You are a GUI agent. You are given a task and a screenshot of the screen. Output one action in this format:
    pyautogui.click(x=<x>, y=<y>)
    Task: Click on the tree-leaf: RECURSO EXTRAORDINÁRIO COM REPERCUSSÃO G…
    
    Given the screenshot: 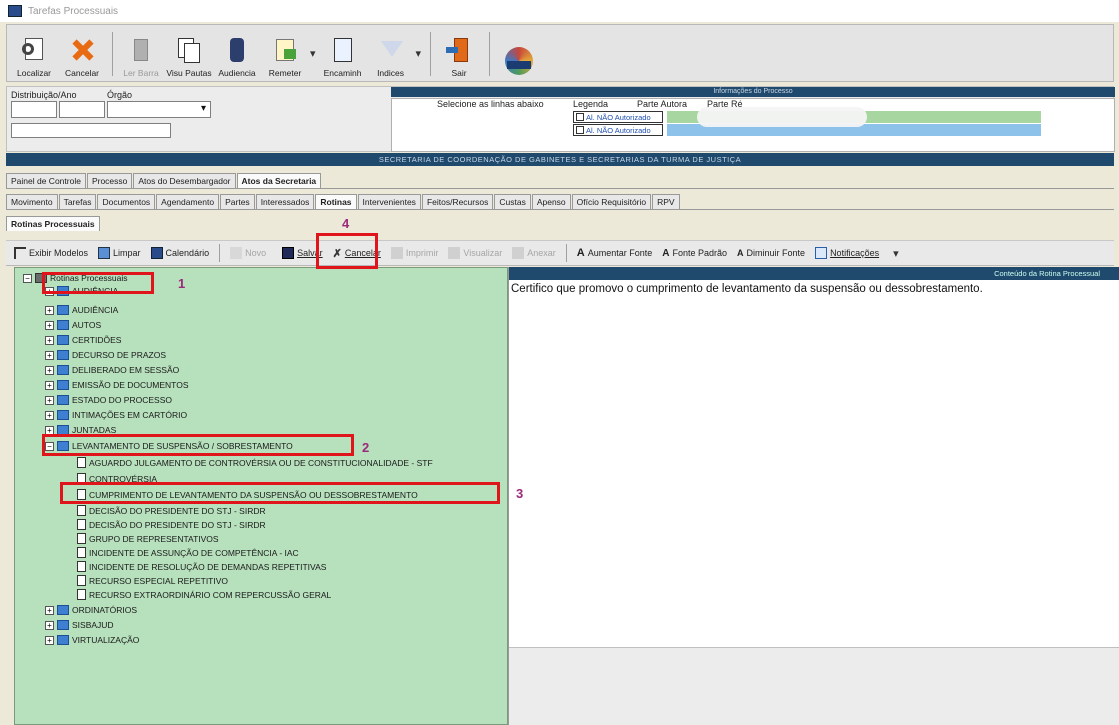 What is the action you would take?
    pyautogui.click(x=204, y=594)
    